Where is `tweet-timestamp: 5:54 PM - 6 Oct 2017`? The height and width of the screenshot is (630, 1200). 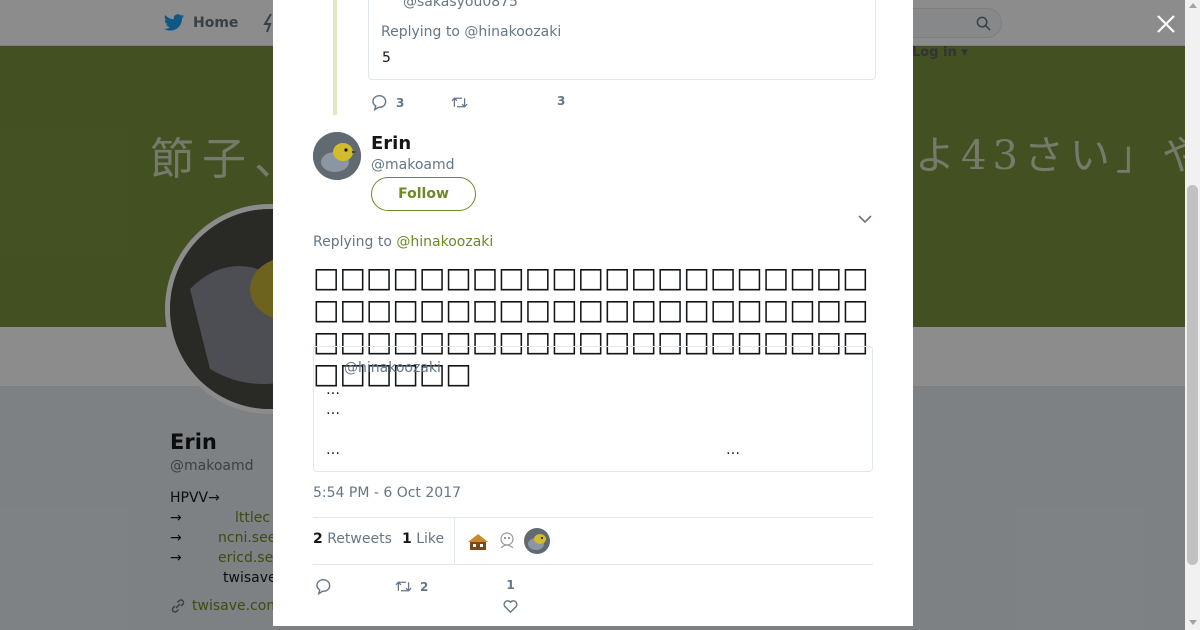
tweet-timestamp: 5:54 PM - 6 Oct 2017 is located at coordinates (387, 493).